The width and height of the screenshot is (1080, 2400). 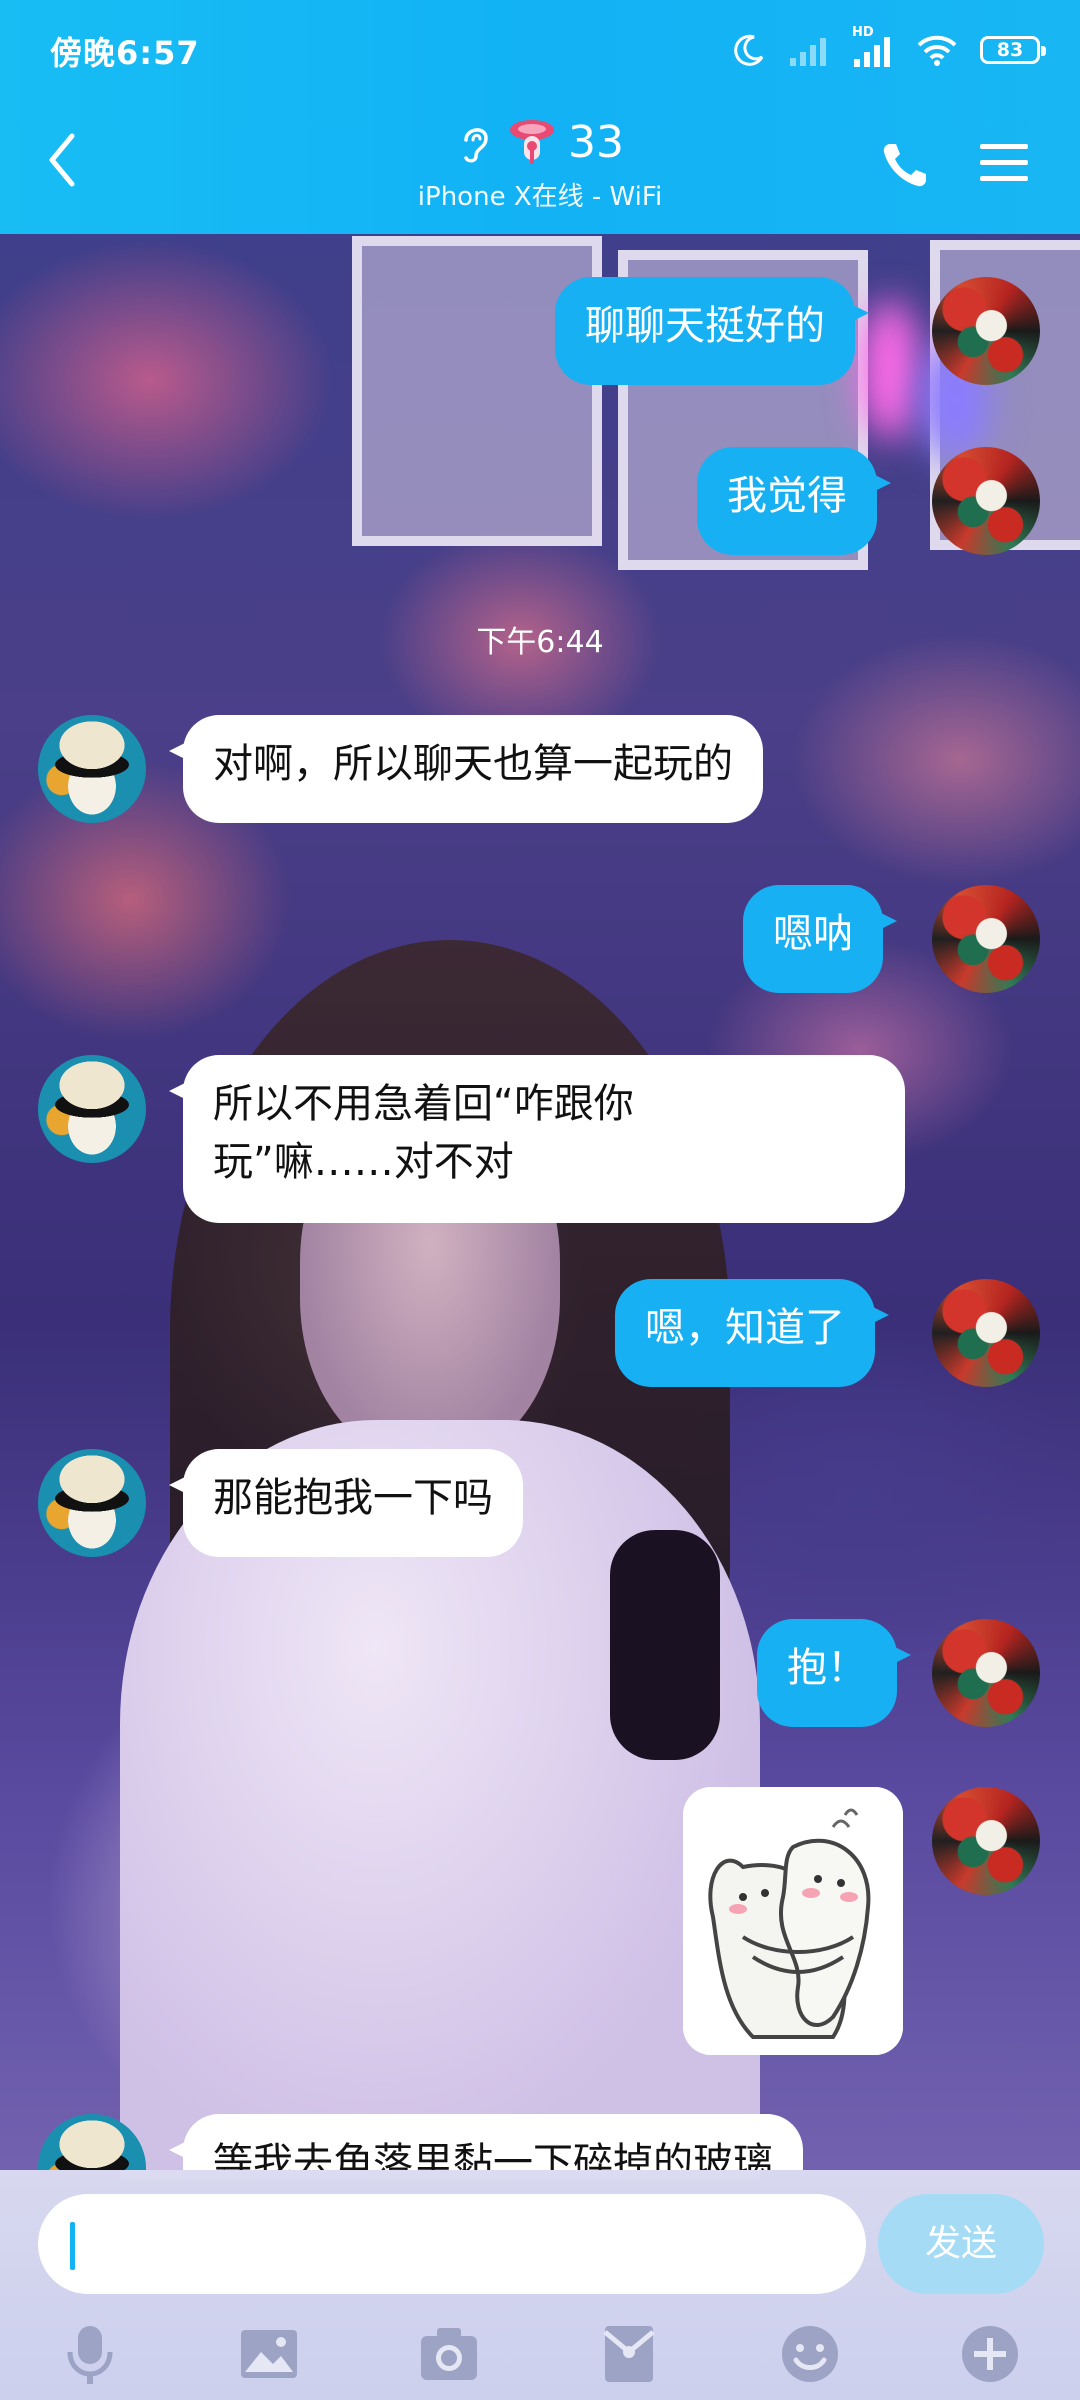 What do you see at coordinates (905, 165) in the screenshot?
I see `phone-icon` at bounding box center [905, 165].